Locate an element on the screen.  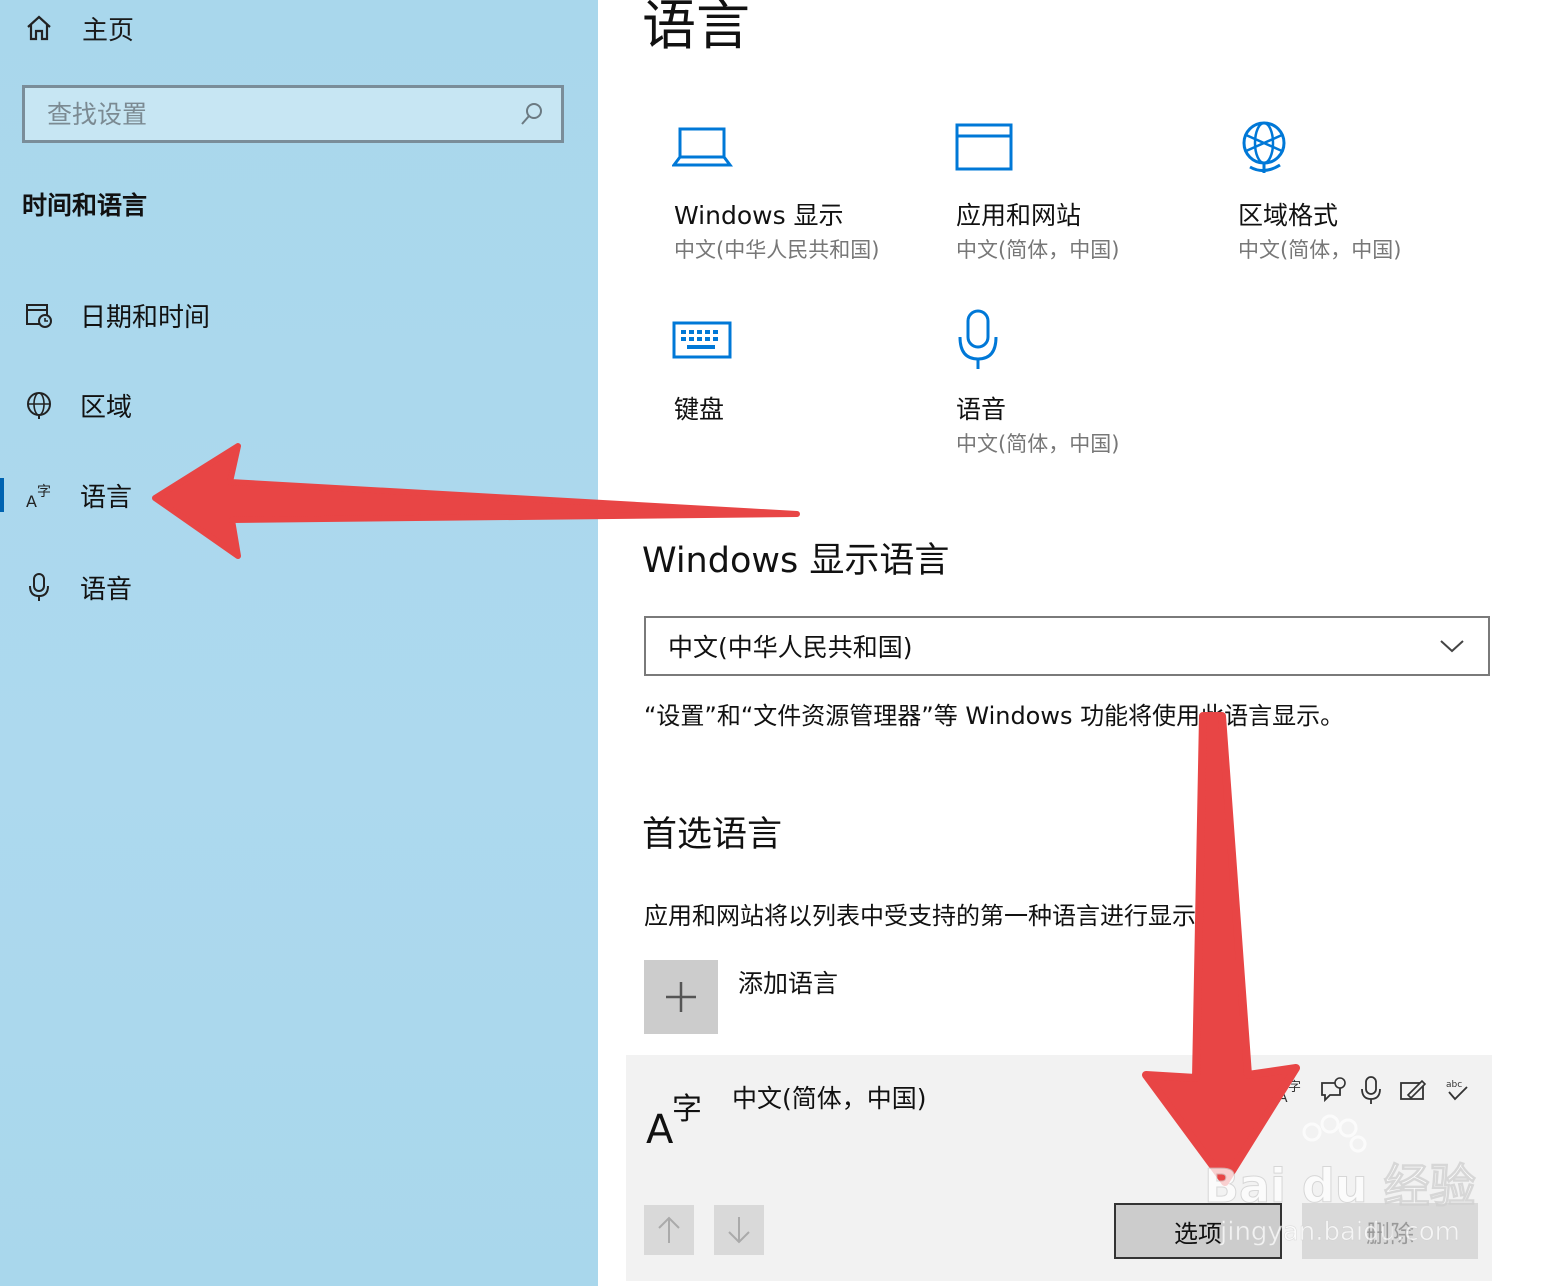
sidebar-item-label: 区域 is located at coordinates (106, 407).